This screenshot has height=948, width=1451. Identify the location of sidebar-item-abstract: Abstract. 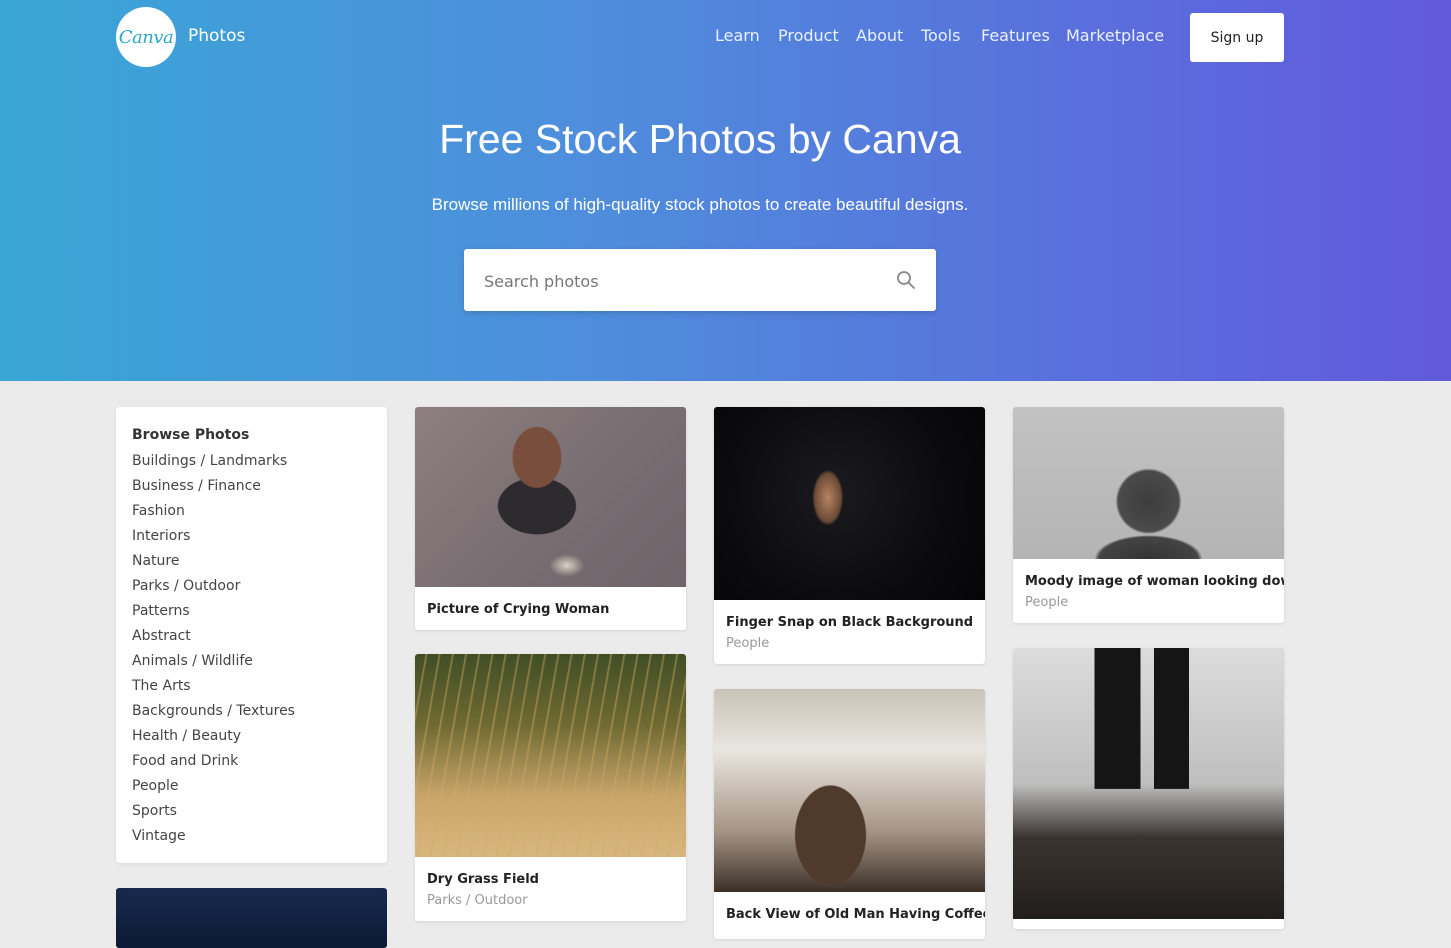
(213, 639).